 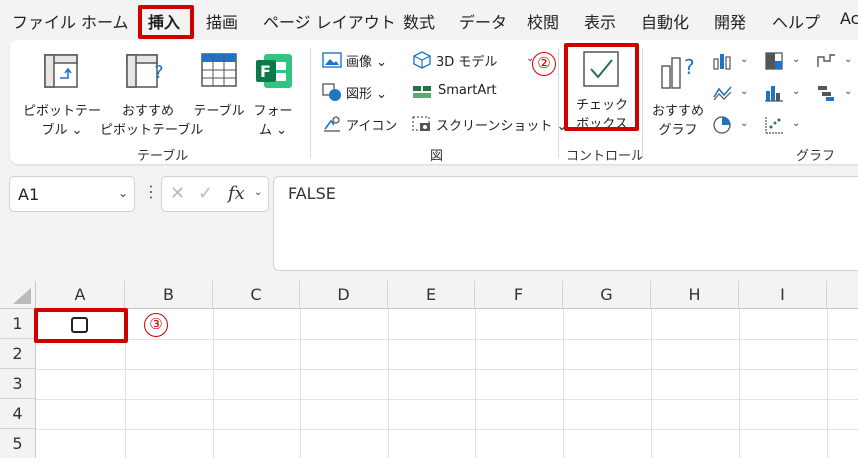 I want to click on highlight-cell-a1, so click(x=81, y=325).